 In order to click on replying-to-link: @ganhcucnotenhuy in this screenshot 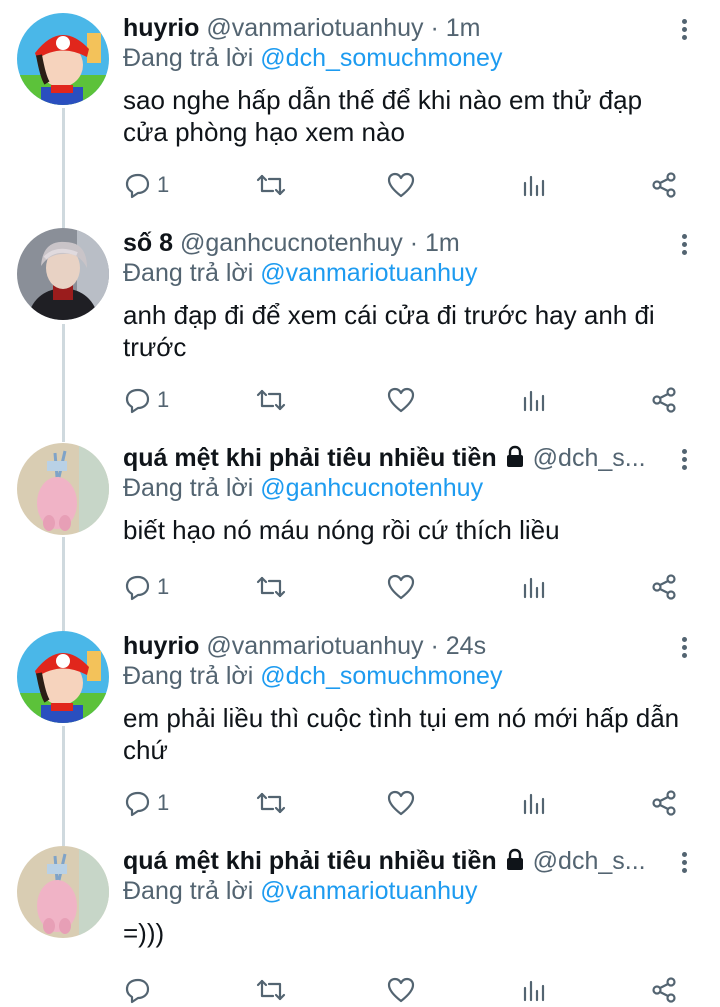, I will do `click(371, 488)`.